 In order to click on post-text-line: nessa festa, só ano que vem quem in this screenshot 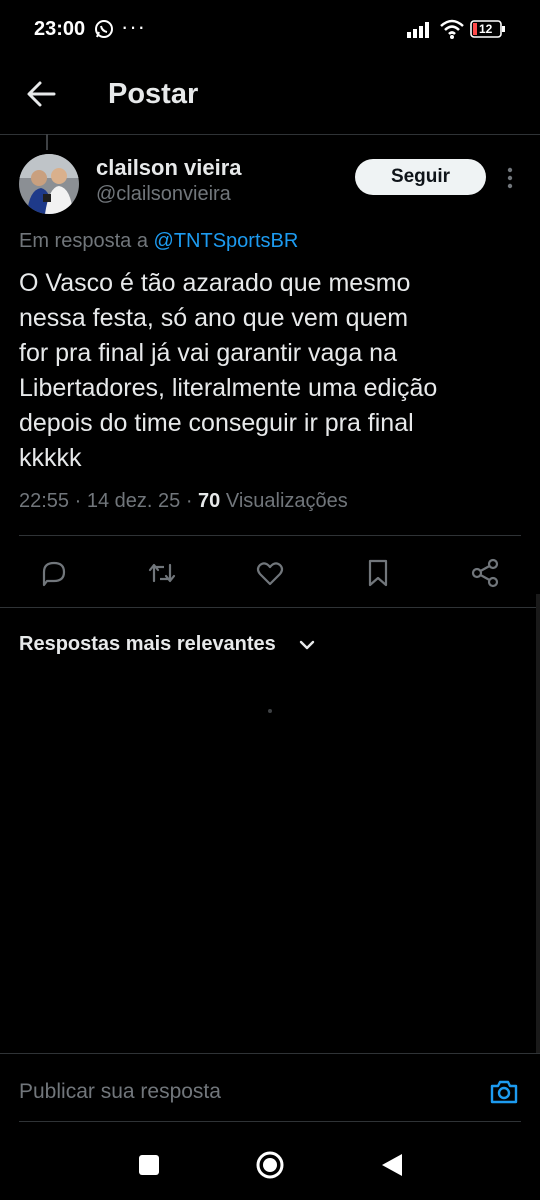, I will do `click(214, 318)`.